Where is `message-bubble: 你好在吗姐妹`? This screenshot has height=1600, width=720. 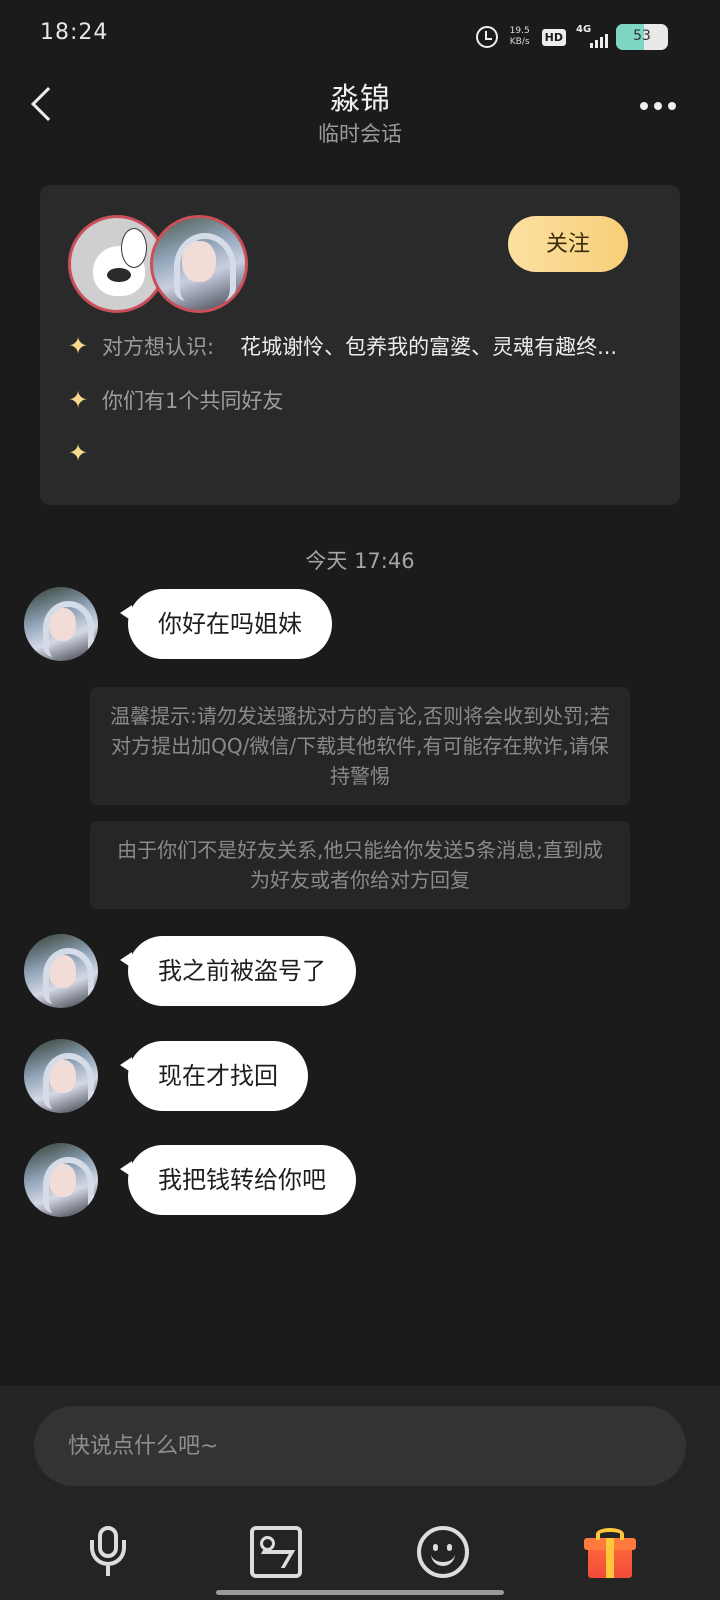
message-bubble: 你好在吗姐妹 is located at coordinates (226, 624).